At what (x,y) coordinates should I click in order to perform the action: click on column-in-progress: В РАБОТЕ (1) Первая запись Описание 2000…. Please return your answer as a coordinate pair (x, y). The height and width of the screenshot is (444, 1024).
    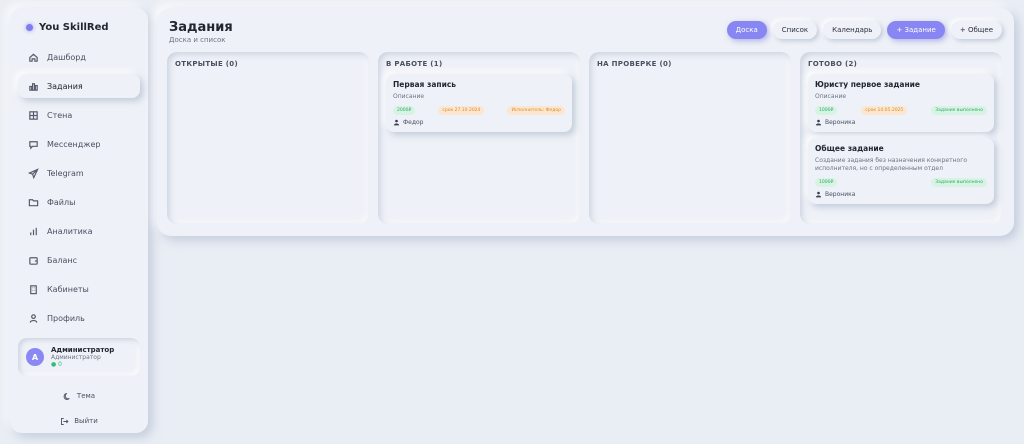
    Looking at the image, I should click on (479, 138).